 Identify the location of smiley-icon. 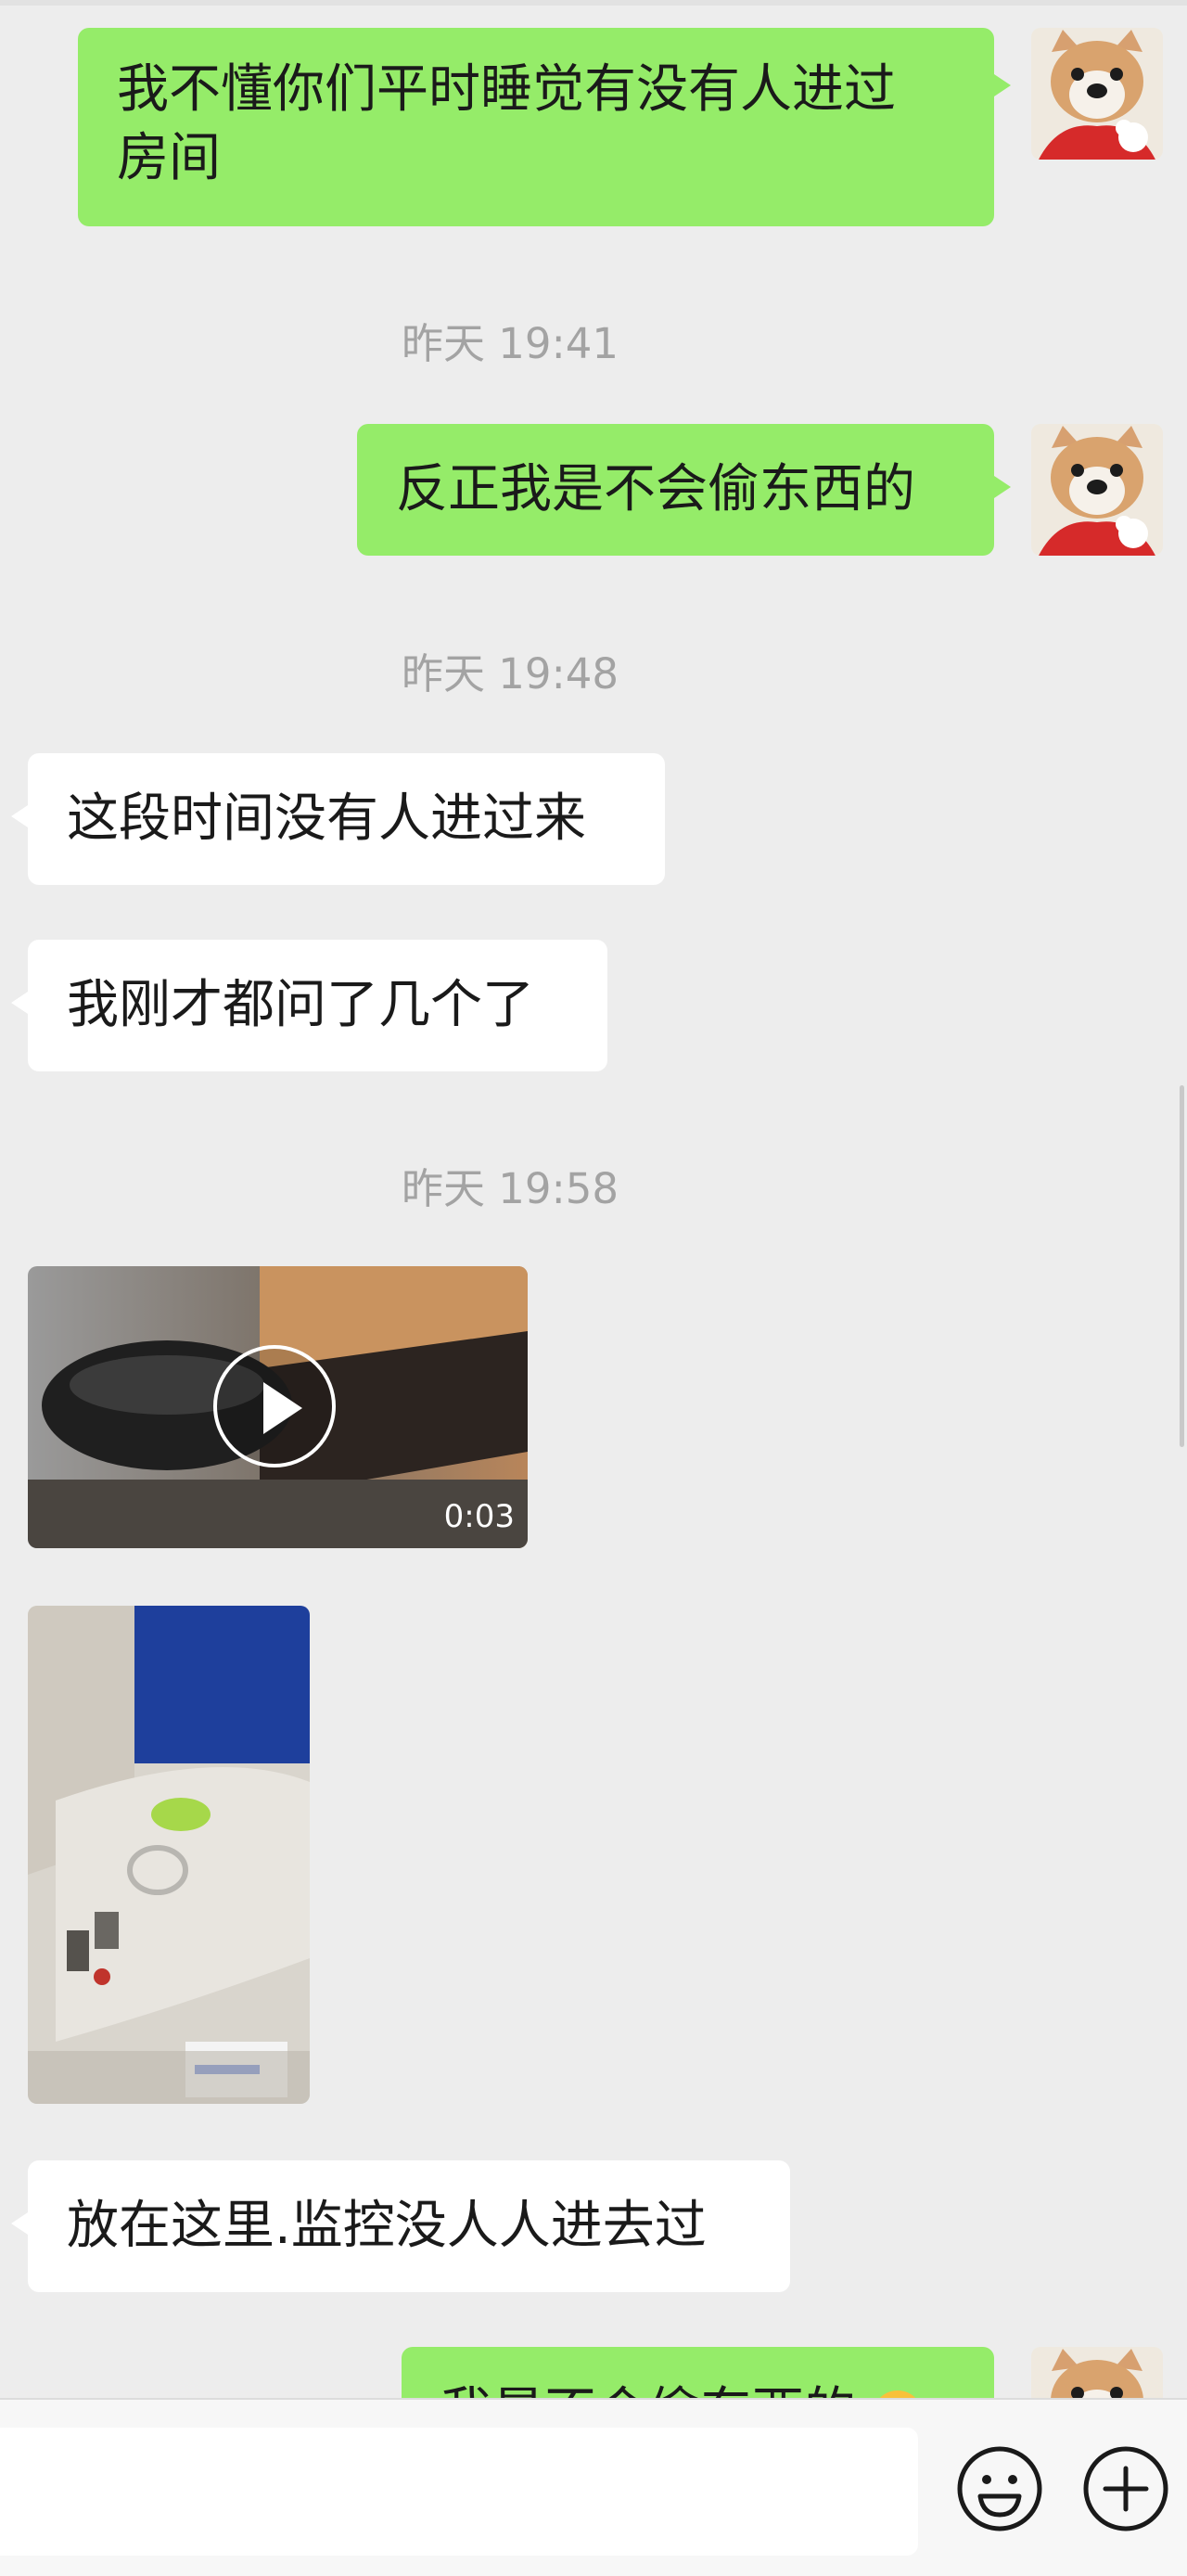
(999, 2488).